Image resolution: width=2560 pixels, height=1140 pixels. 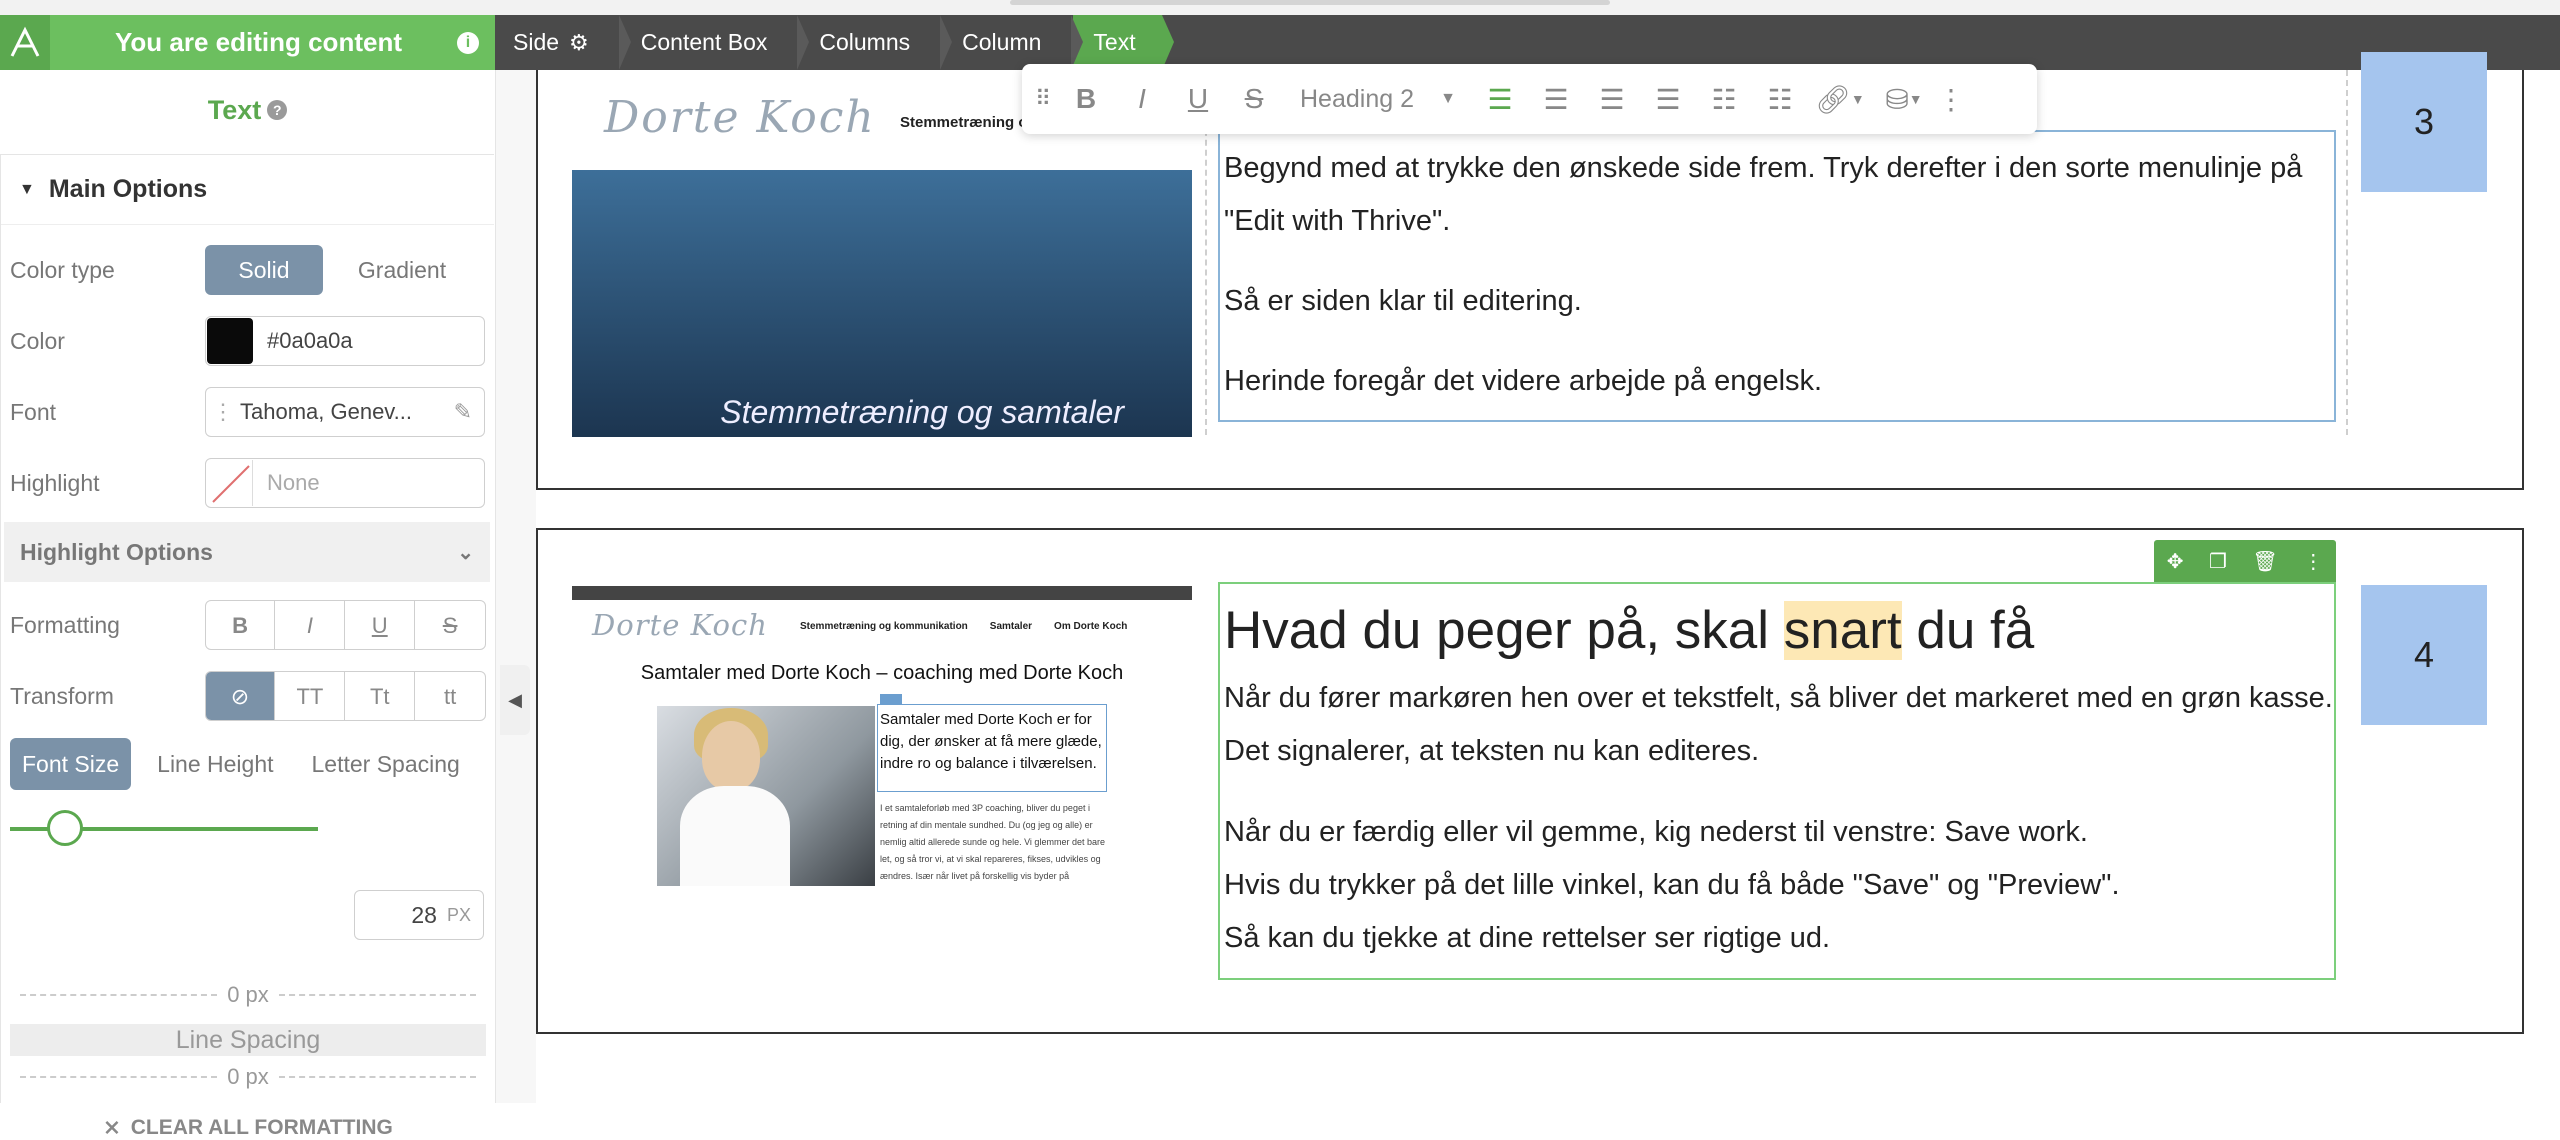 I want to click on info-icon: i, so click(x=468, y=42).